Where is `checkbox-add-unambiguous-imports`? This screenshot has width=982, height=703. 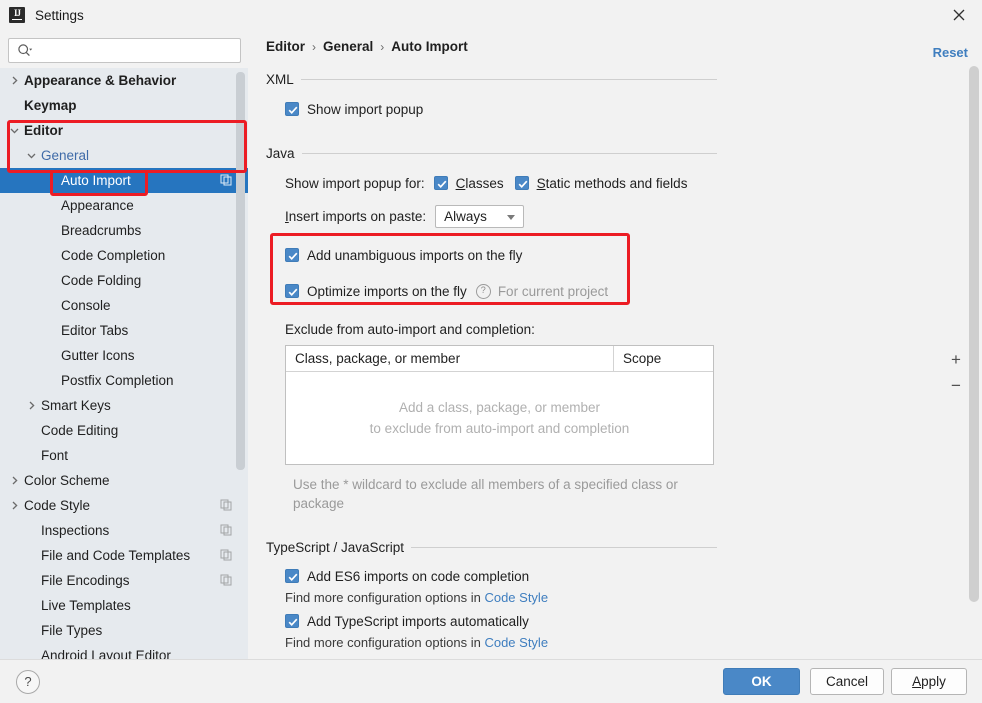 checkbox-add-unambiguous-imports is located at coordinates (292, 255).